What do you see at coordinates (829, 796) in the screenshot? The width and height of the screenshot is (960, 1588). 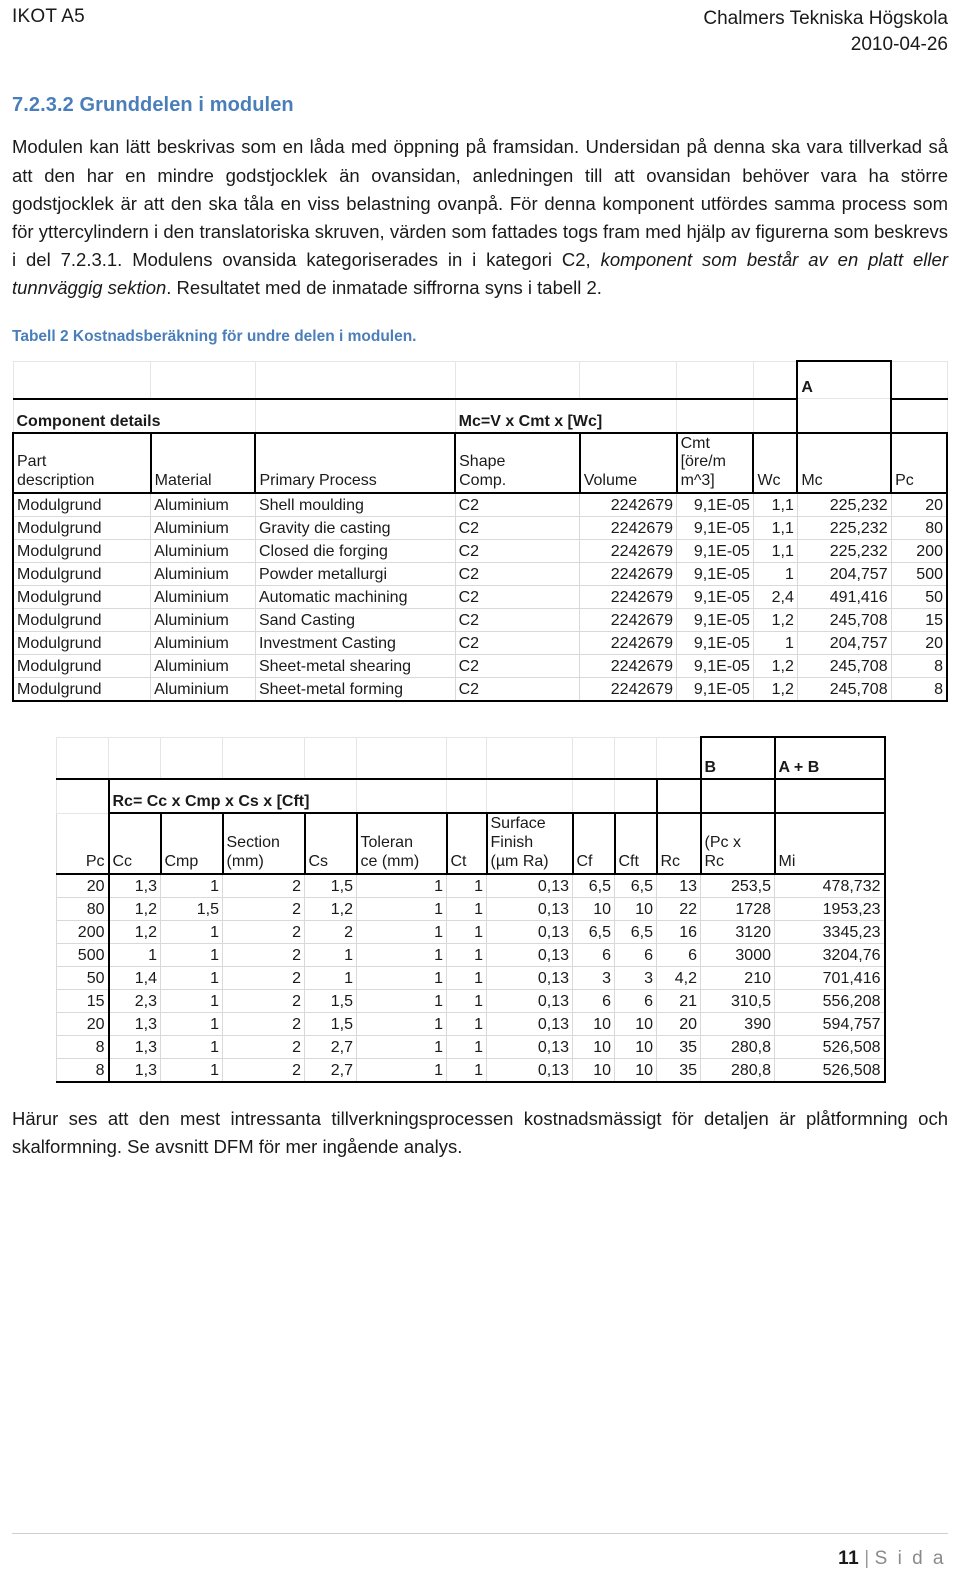 I see `spacer-cell-ab-column` at bounding box center [829, 796].